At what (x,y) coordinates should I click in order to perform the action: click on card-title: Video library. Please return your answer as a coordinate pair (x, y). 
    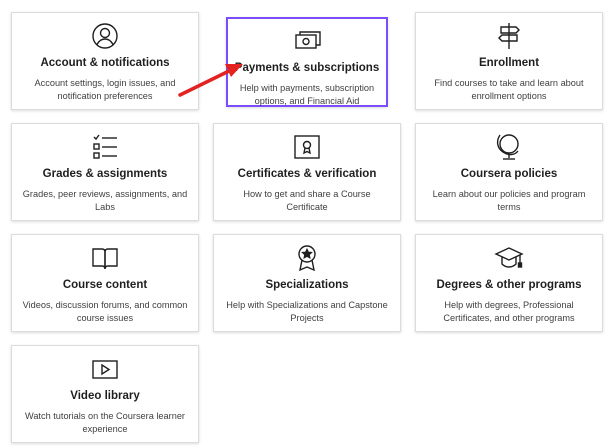
    Looking at the image, I should click on (105, 396).